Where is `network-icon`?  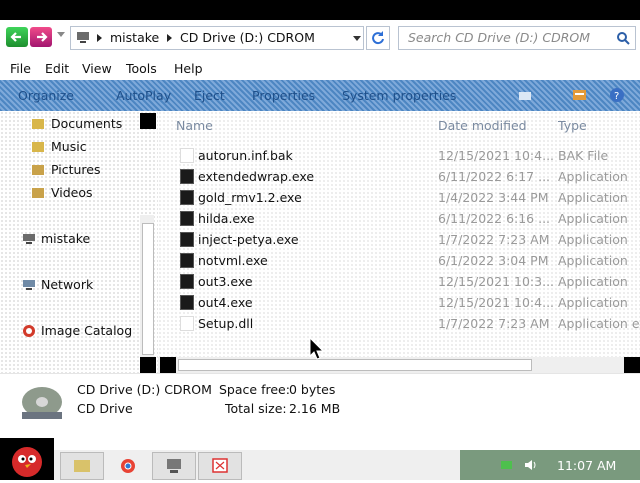
network-icon is located at coordinates (29, 285).